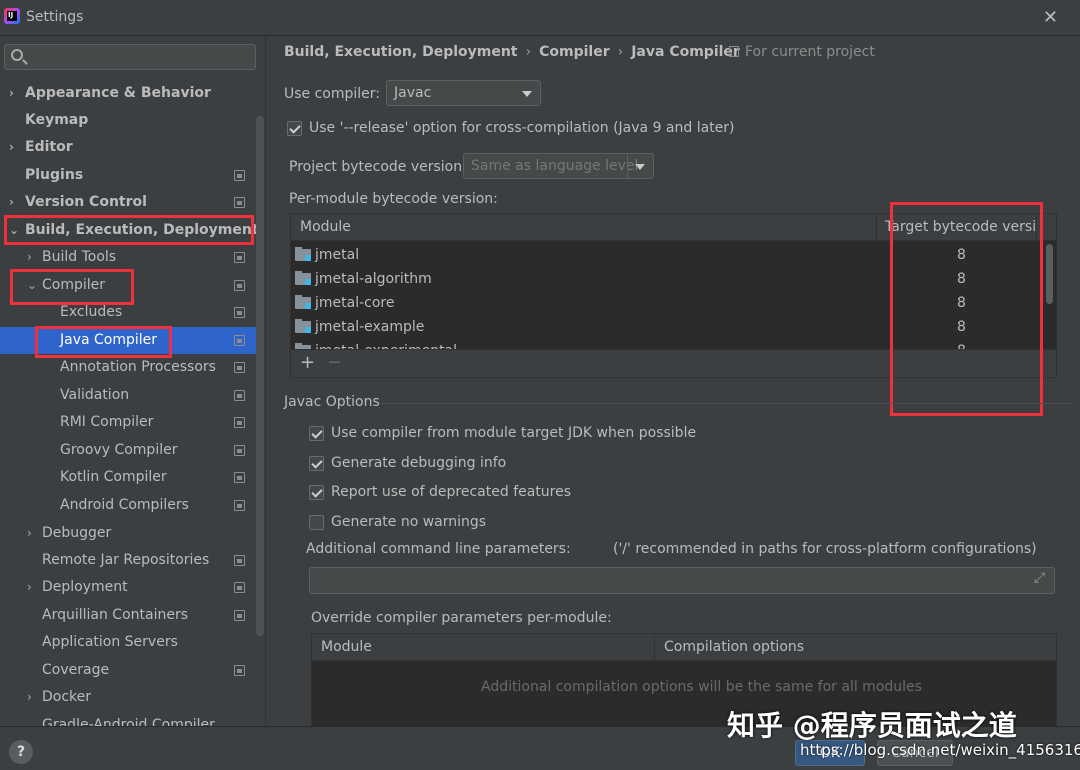 The width and height of the screenshot is (1080, 770). I want to click on watermark: 知乎 @程序员面试之道, so click(872, 725).